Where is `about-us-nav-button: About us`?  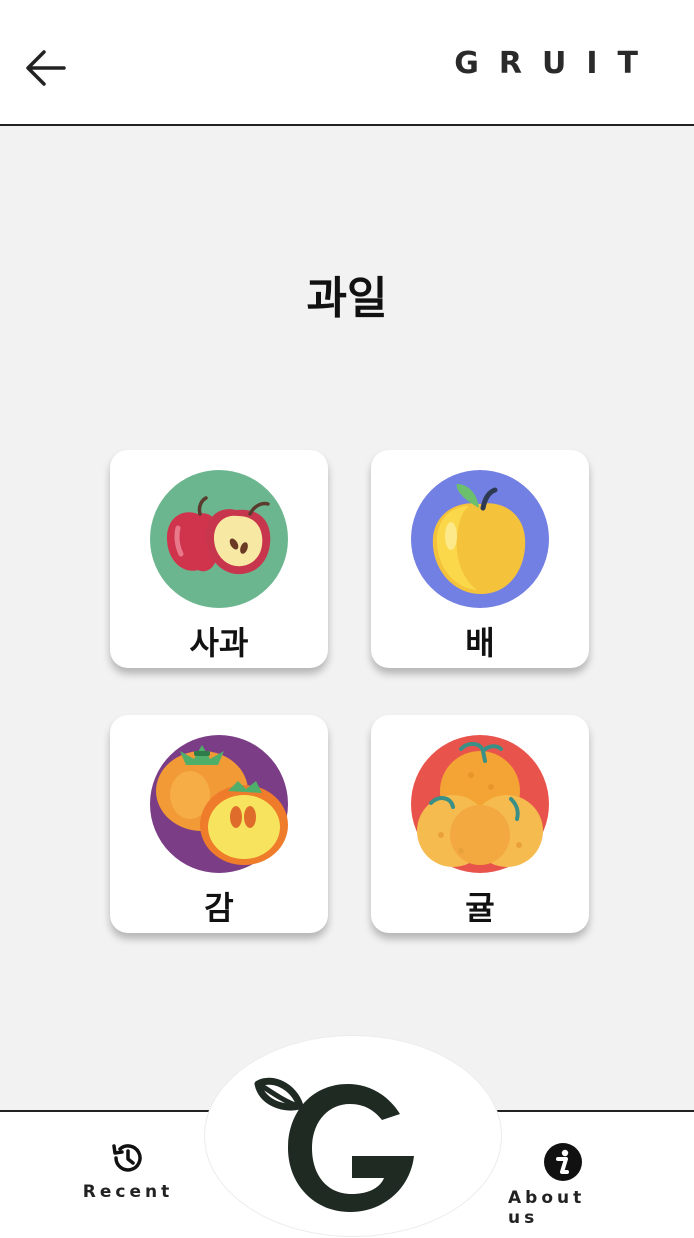
about-us-nav-button: About us is located at coordinates (563, 1185).